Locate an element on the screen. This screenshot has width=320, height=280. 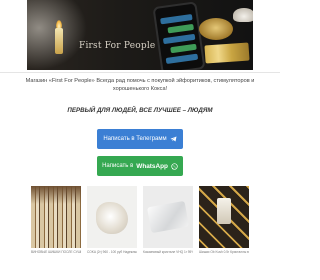
banner-brand-text: First For People is located at coordinates (117, 46).